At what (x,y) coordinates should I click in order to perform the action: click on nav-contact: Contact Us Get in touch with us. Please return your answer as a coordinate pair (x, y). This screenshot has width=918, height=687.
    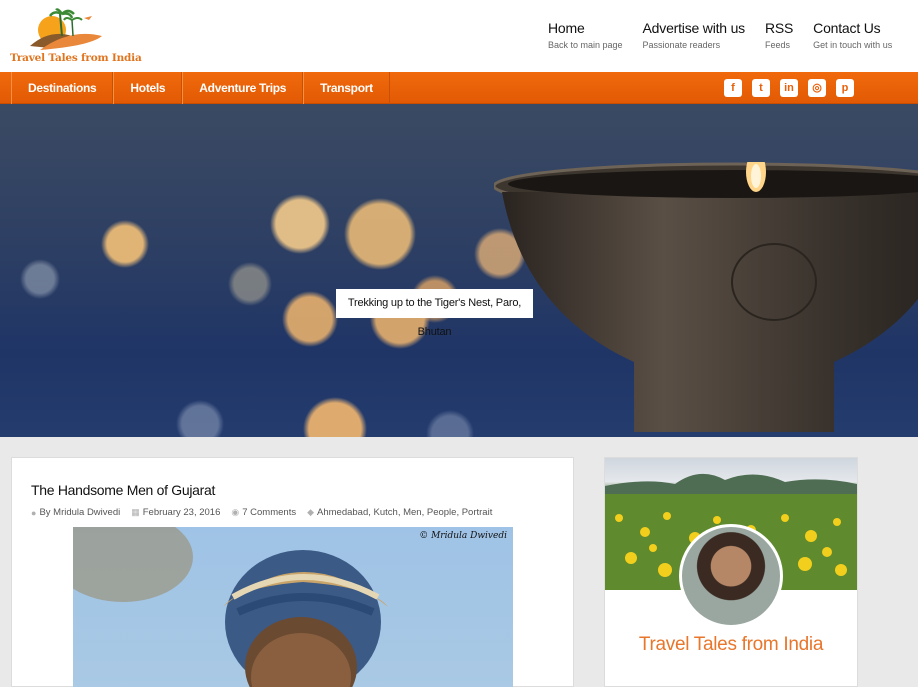
    Looking at the image, I should click on (852, 35).